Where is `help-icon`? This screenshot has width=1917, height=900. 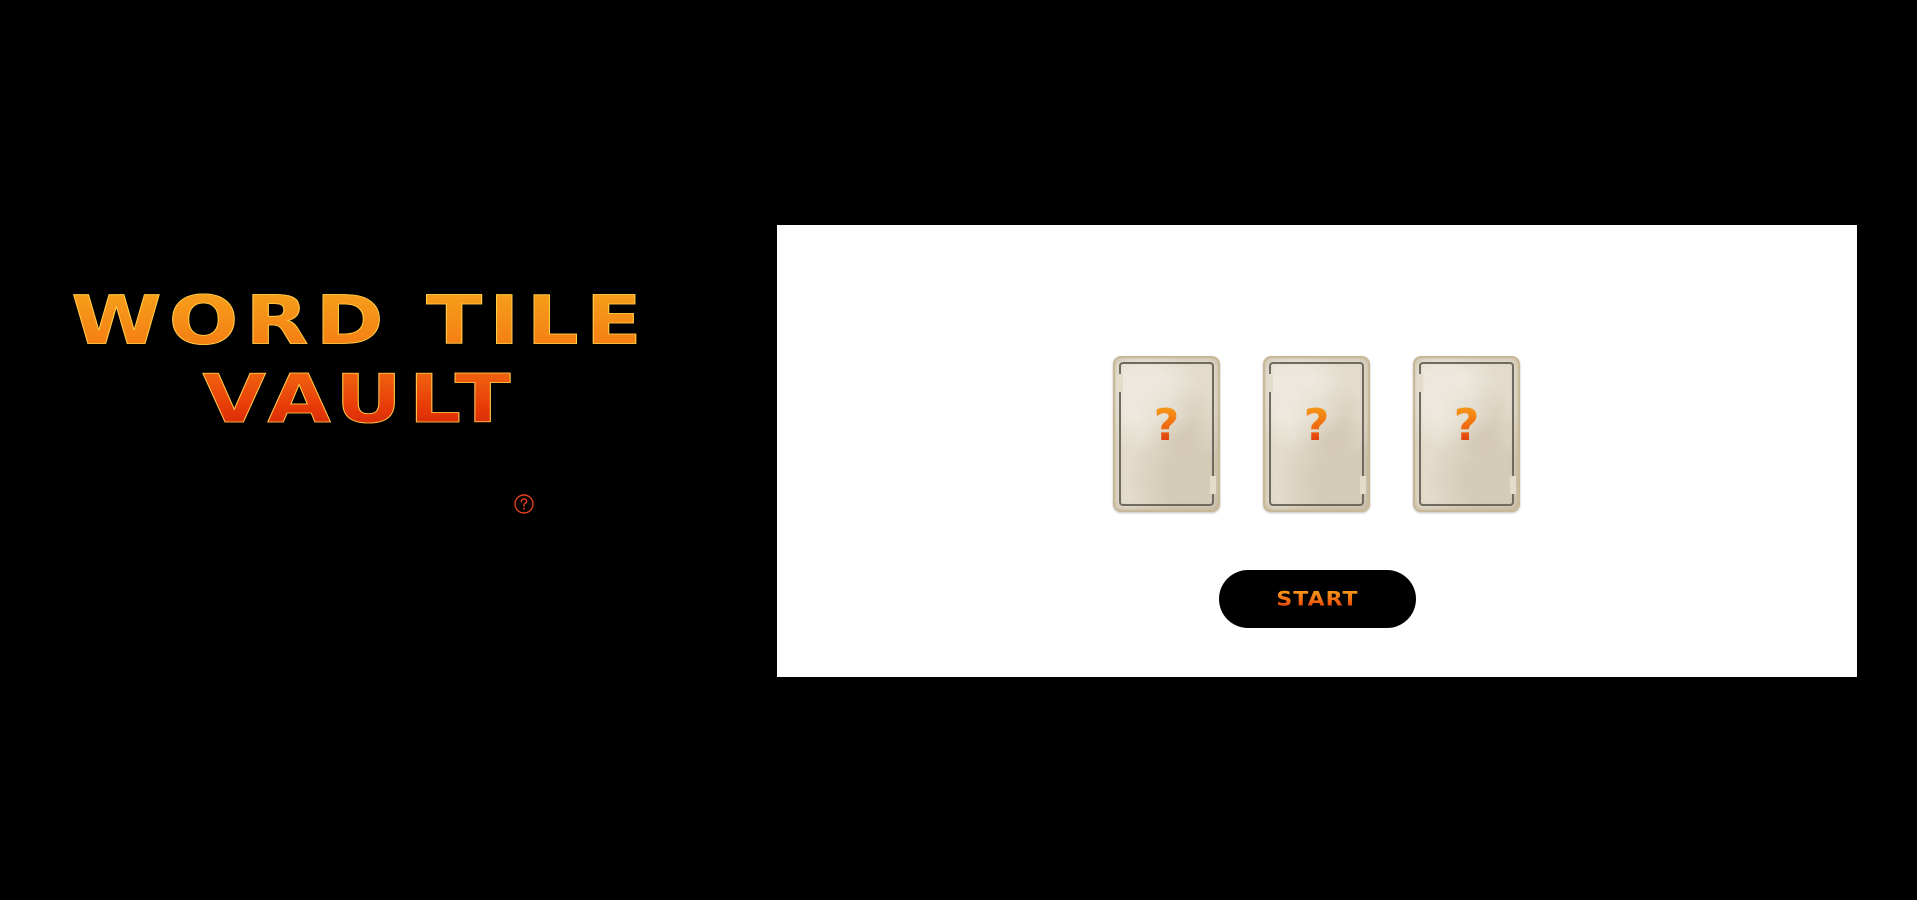 help-icon is located at coordinates (524, 504).